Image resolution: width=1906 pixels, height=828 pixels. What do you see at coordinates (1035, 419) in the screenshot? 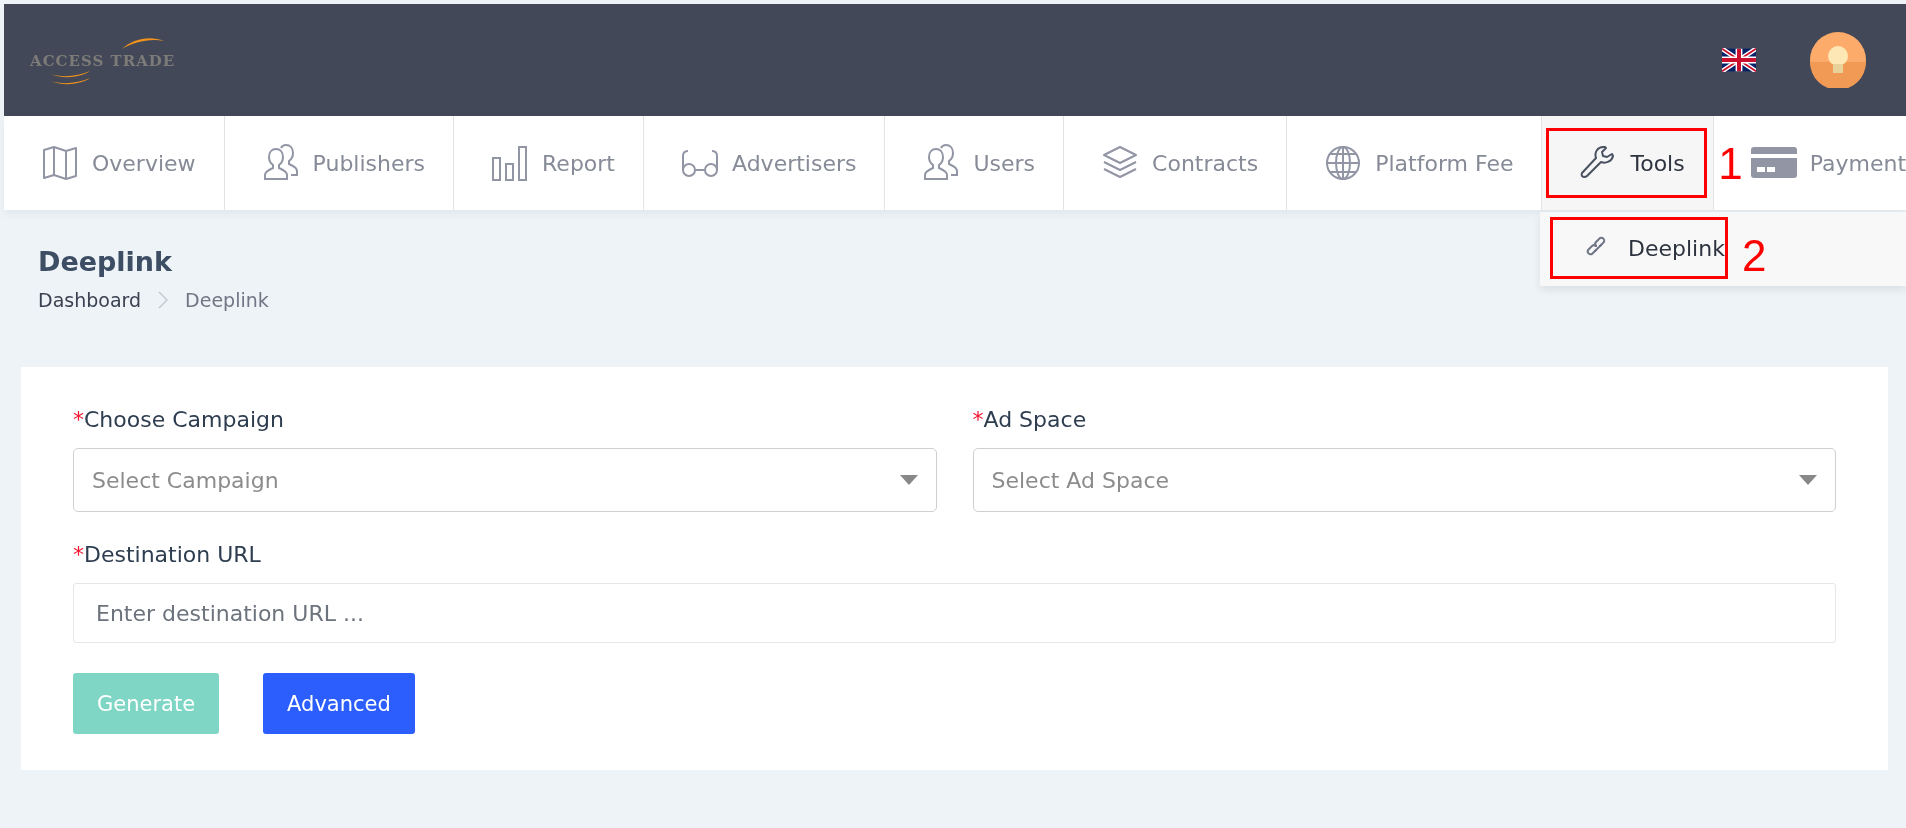
I see `field-label: Ad Space` at bounding box center [1035, 419].